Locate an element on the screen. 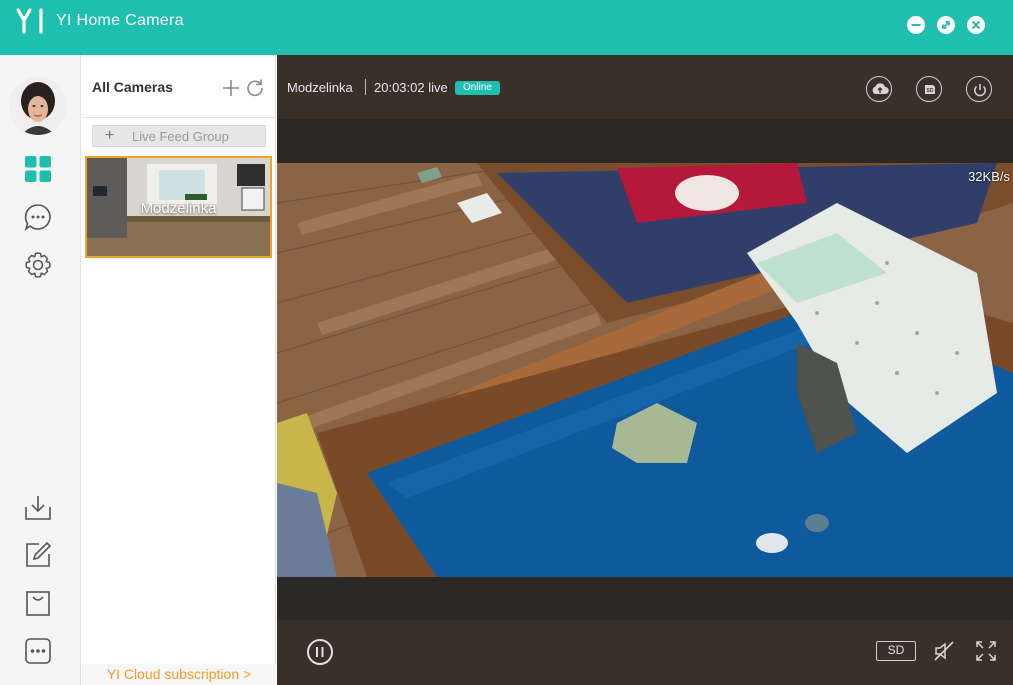 This screenshot has height=685, width=1013. power-icon is located at coordinates (980, 90).